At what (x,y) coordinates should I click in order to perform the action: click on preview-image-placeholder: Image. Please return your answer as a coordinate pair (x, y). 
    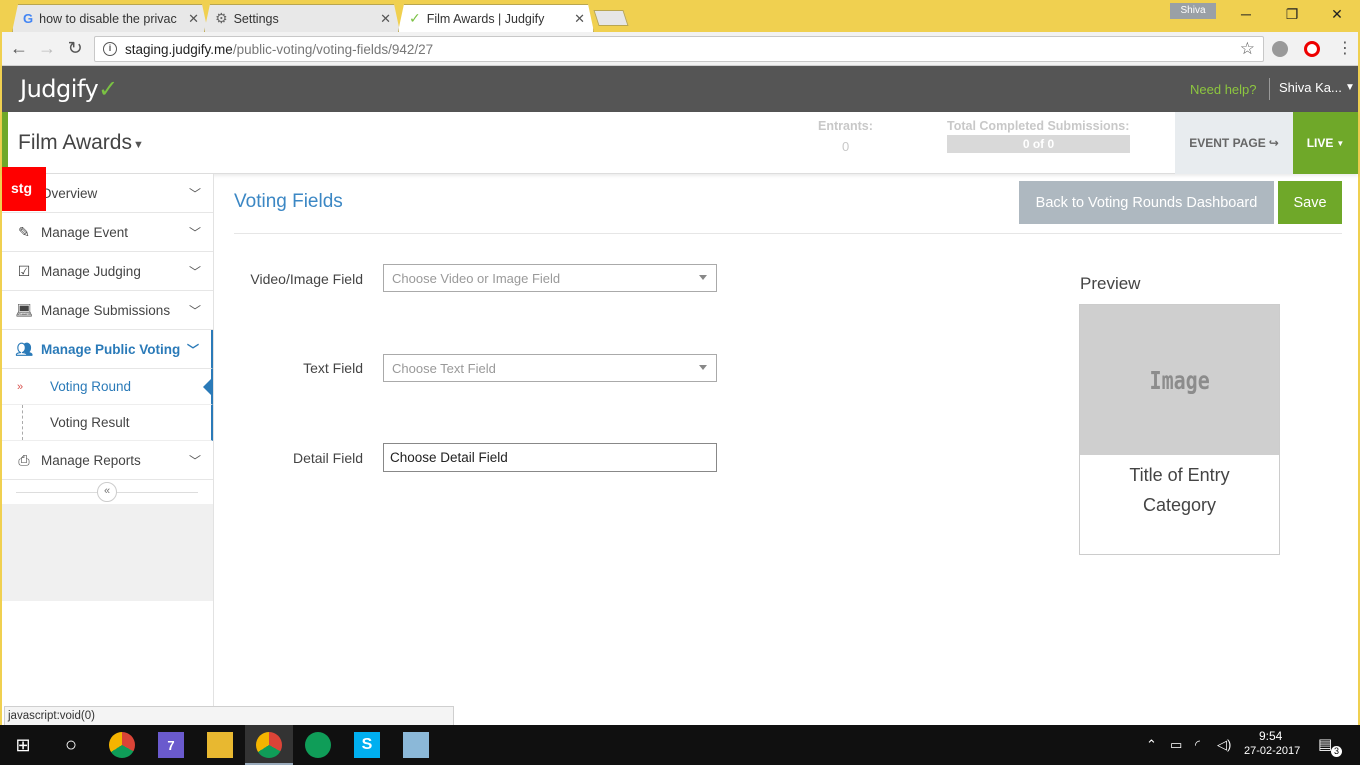
    Looking at the image, I should click on (1179, 380).